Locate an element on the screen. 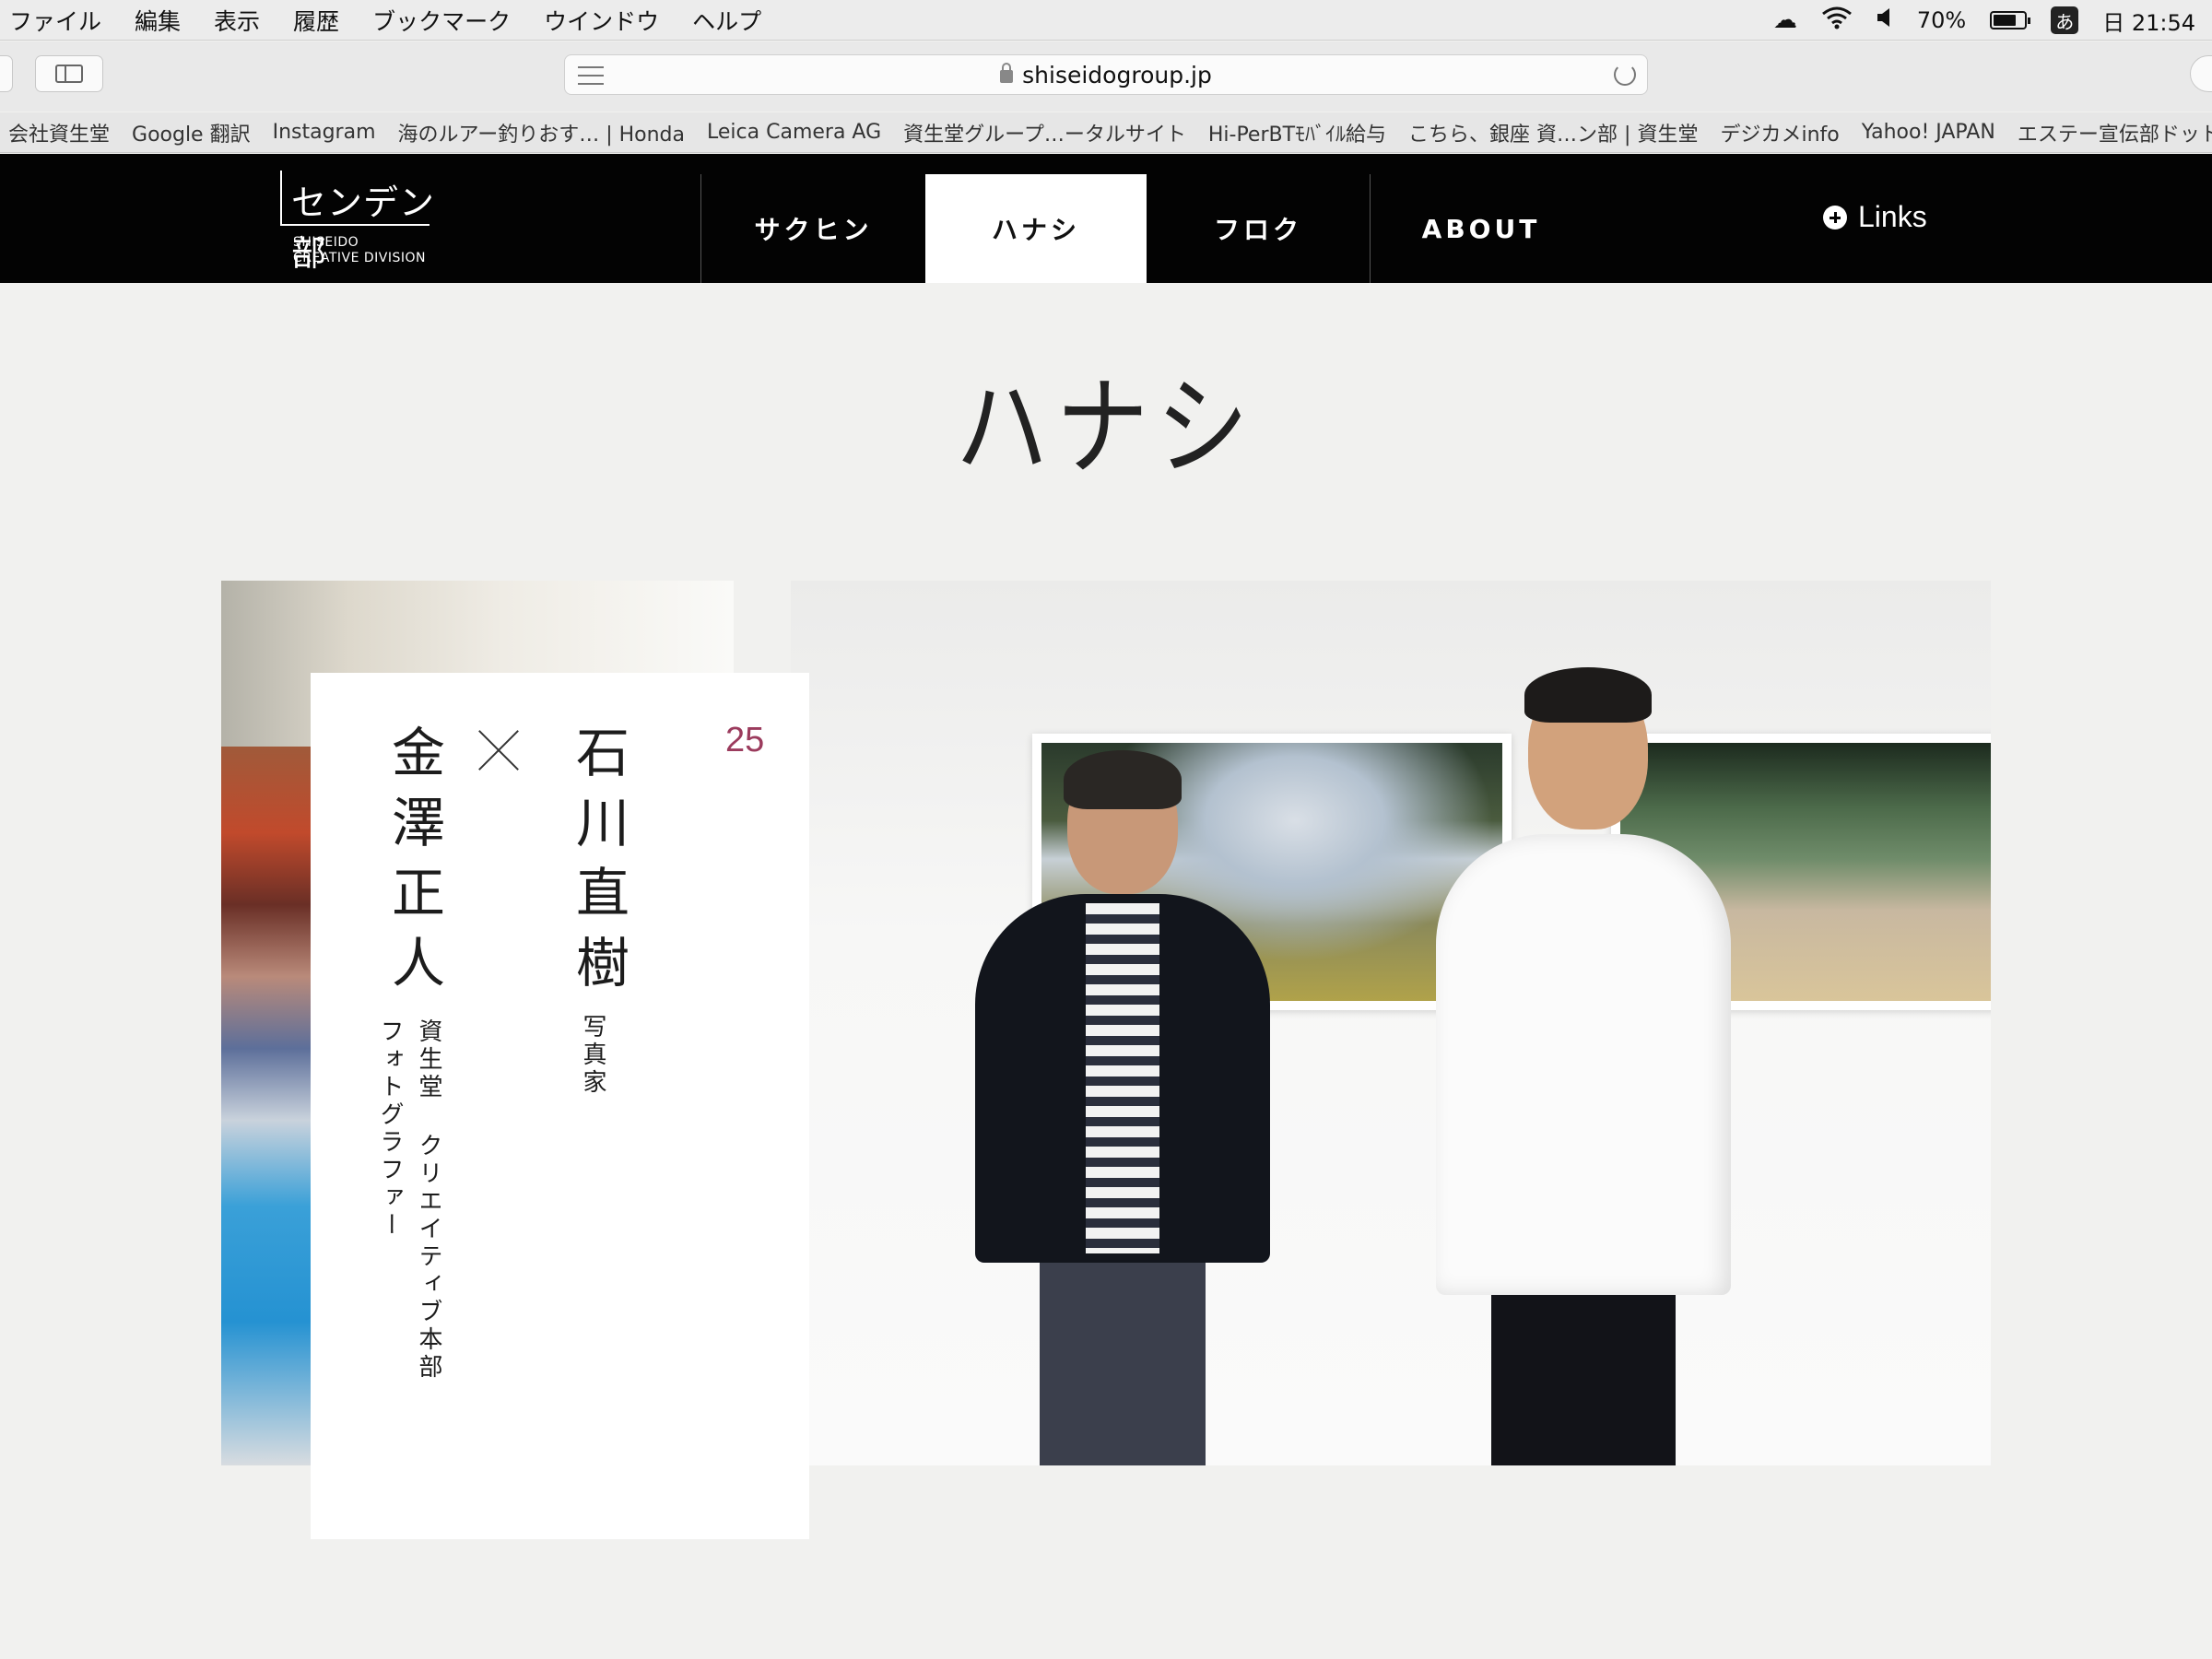  app-menu: ファイル 編集 表示 履歴 ブックマーク ウインドウ ヘルプ is located at coordinates (389, 20).